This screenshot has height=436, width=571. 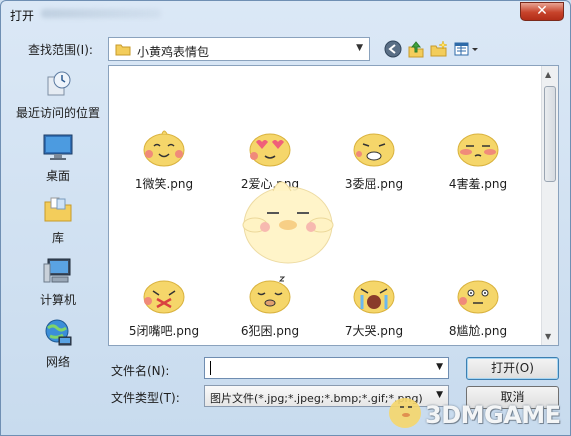 What do you see at coordinates (478, 331) in the screenshot?
I see `file-name: 8尴尬.png` at bounding box center [478, 331].